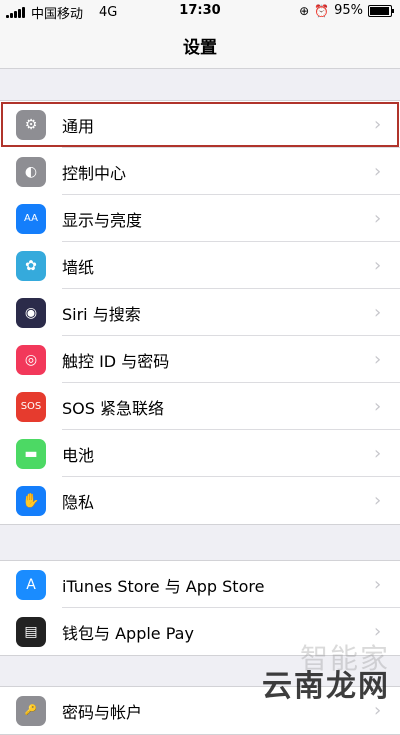 This screenshot has height=735, width=400. I want to click on settings-row-sos: SOS SOS 紧急联络 ›, so click(200, 406).